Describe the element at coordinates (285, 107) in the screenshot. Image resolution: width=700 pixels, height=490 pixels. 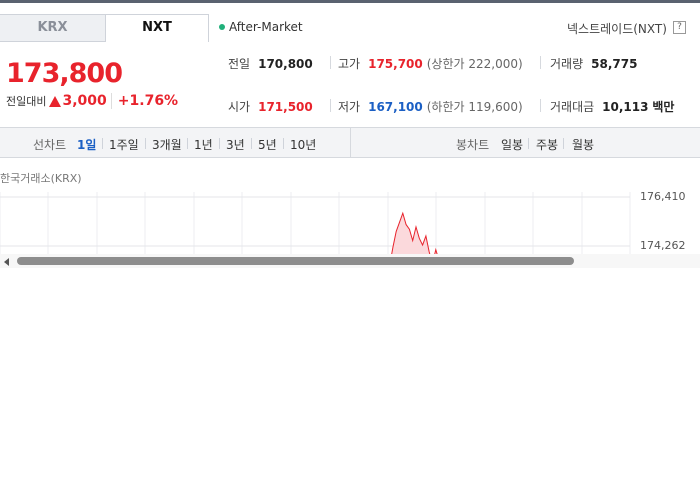
I see `stat-value: 171,500` at that location.